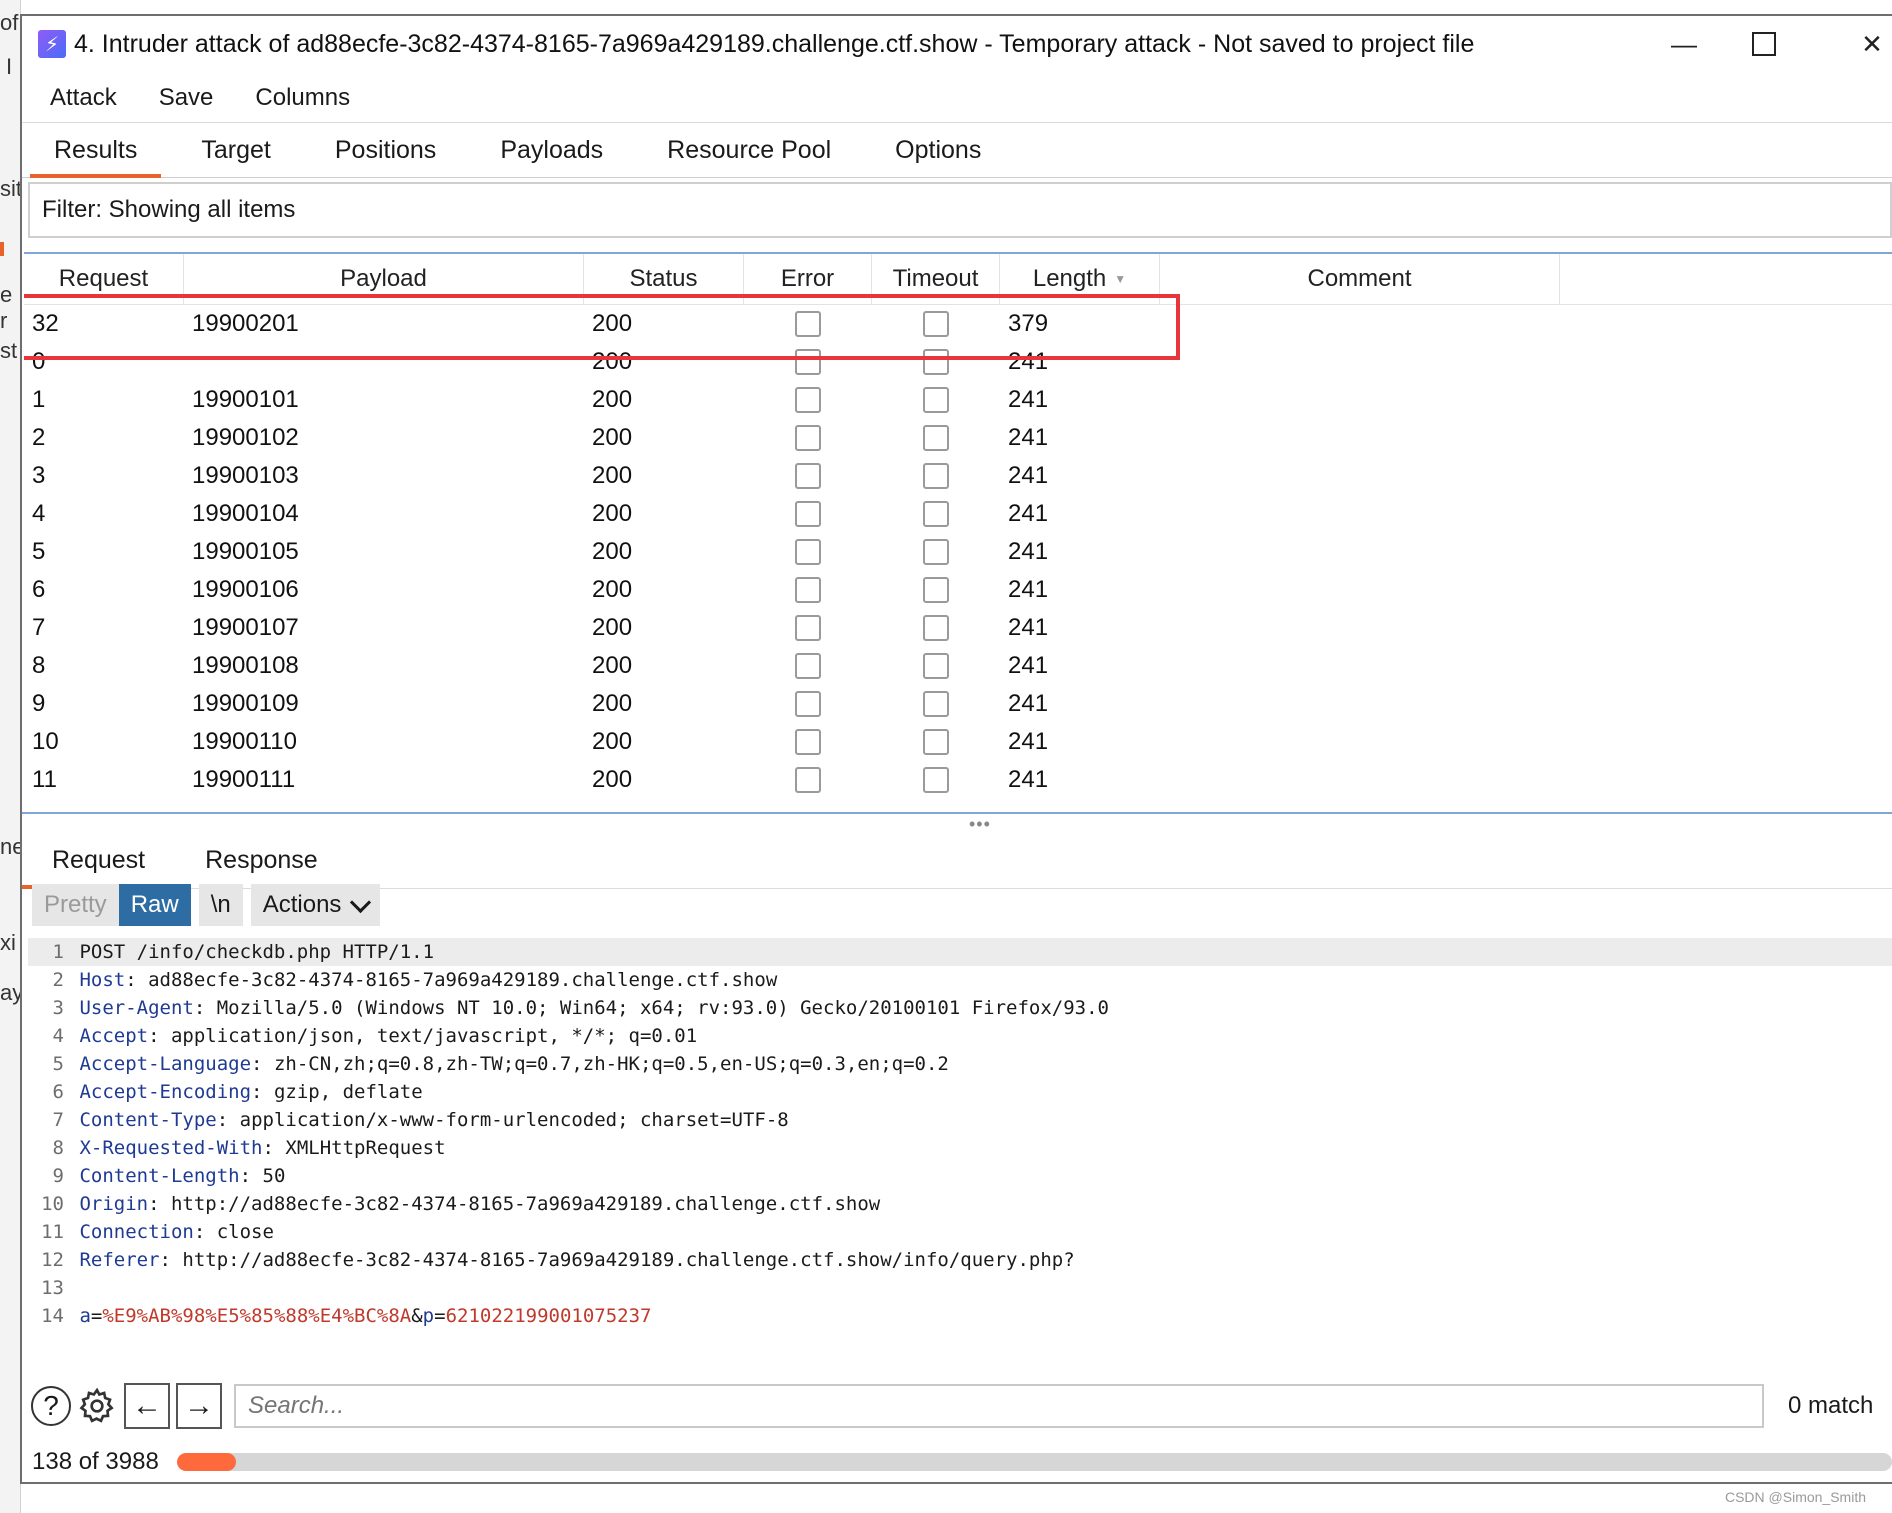 Image resolution: width=1892 pixels, height=1513 pixels. Describe the element at coordinates (958, 552) in the screenshot. I see `table-row: 5 19900105 200 241` at that location.